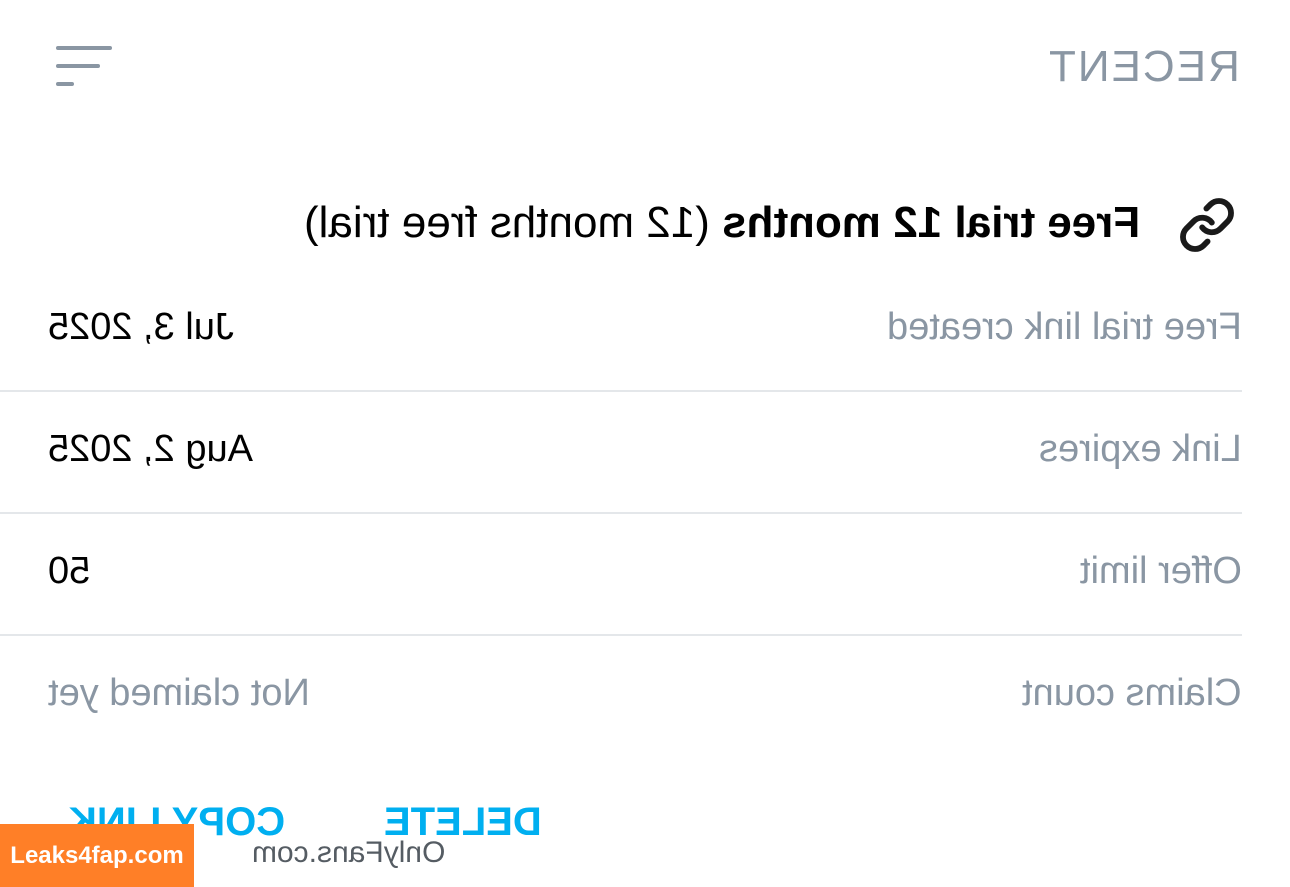  Describe the element at coordinates (930, 222) in the screenshot. I see `trial-link-name: Free trial 12 months` at that location.